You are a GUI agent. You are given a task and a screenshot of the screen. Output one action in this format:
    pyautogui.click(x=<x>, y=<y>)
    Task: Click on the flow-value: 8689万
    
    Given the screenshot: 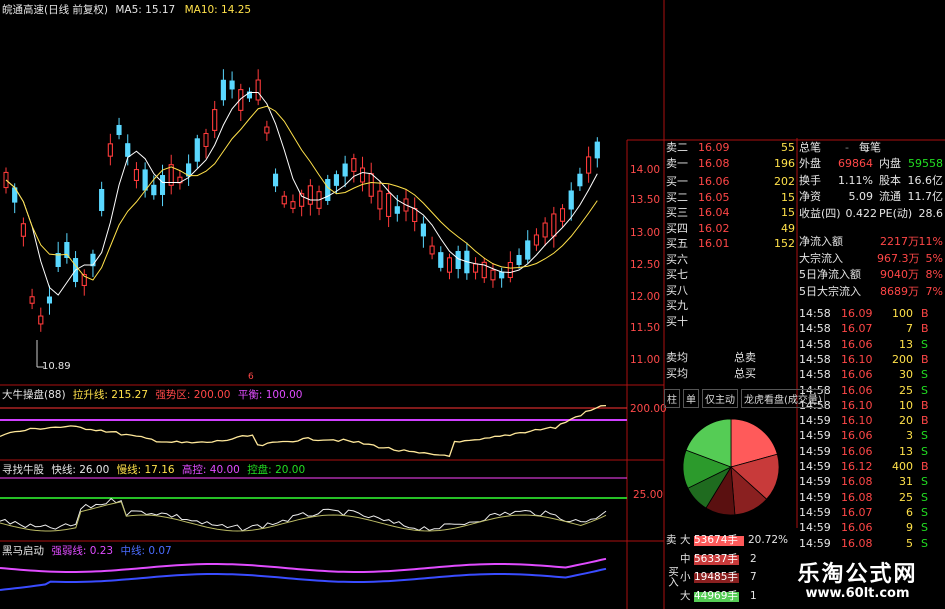 What is the action you would take?
    pyautogui.click(x=899, y=291)
    